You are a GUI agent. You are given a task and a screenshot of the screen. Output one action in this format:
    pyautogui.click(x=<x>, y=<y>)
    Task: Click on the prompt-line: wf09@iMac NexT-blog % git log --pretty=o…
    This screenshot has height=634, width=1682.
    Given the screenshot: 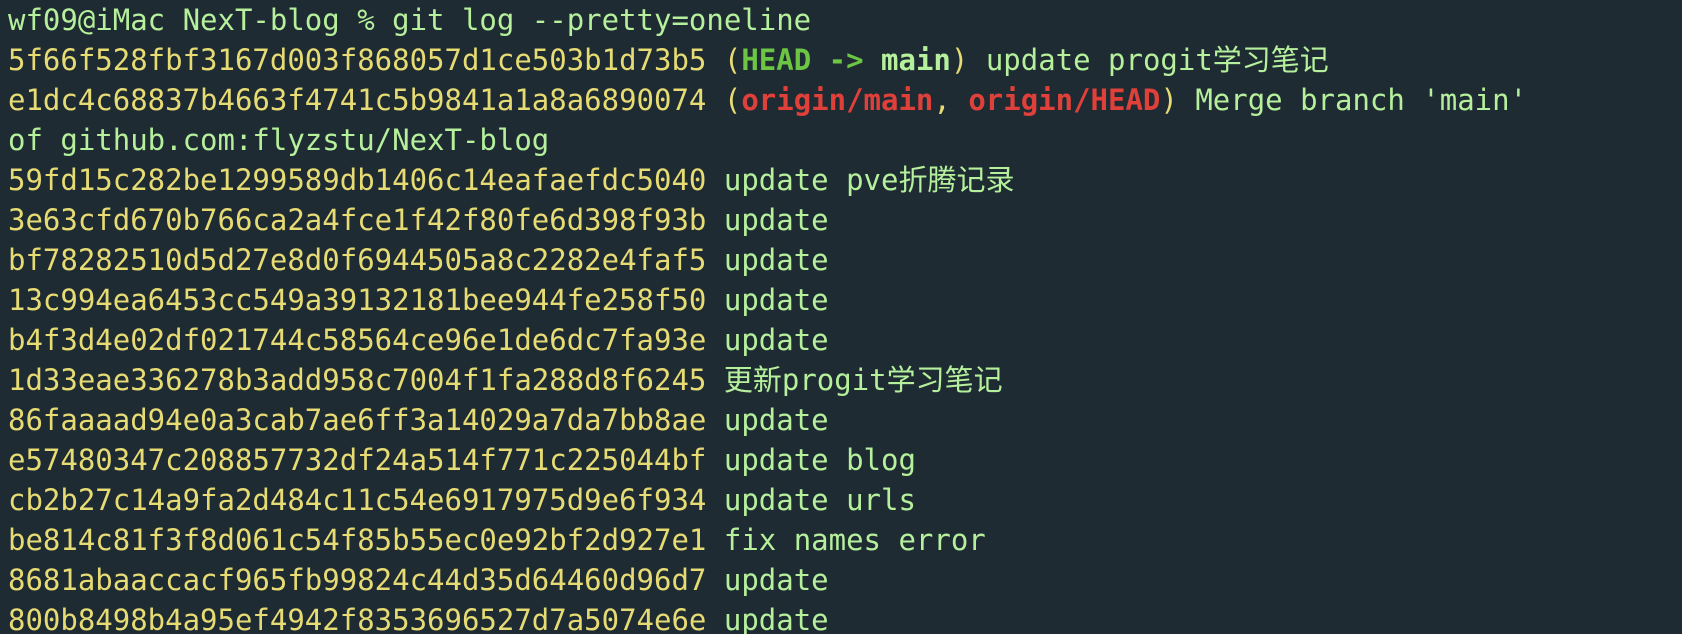 What is the action you would take?
    pyautogui.click(x=845, y=20)
    